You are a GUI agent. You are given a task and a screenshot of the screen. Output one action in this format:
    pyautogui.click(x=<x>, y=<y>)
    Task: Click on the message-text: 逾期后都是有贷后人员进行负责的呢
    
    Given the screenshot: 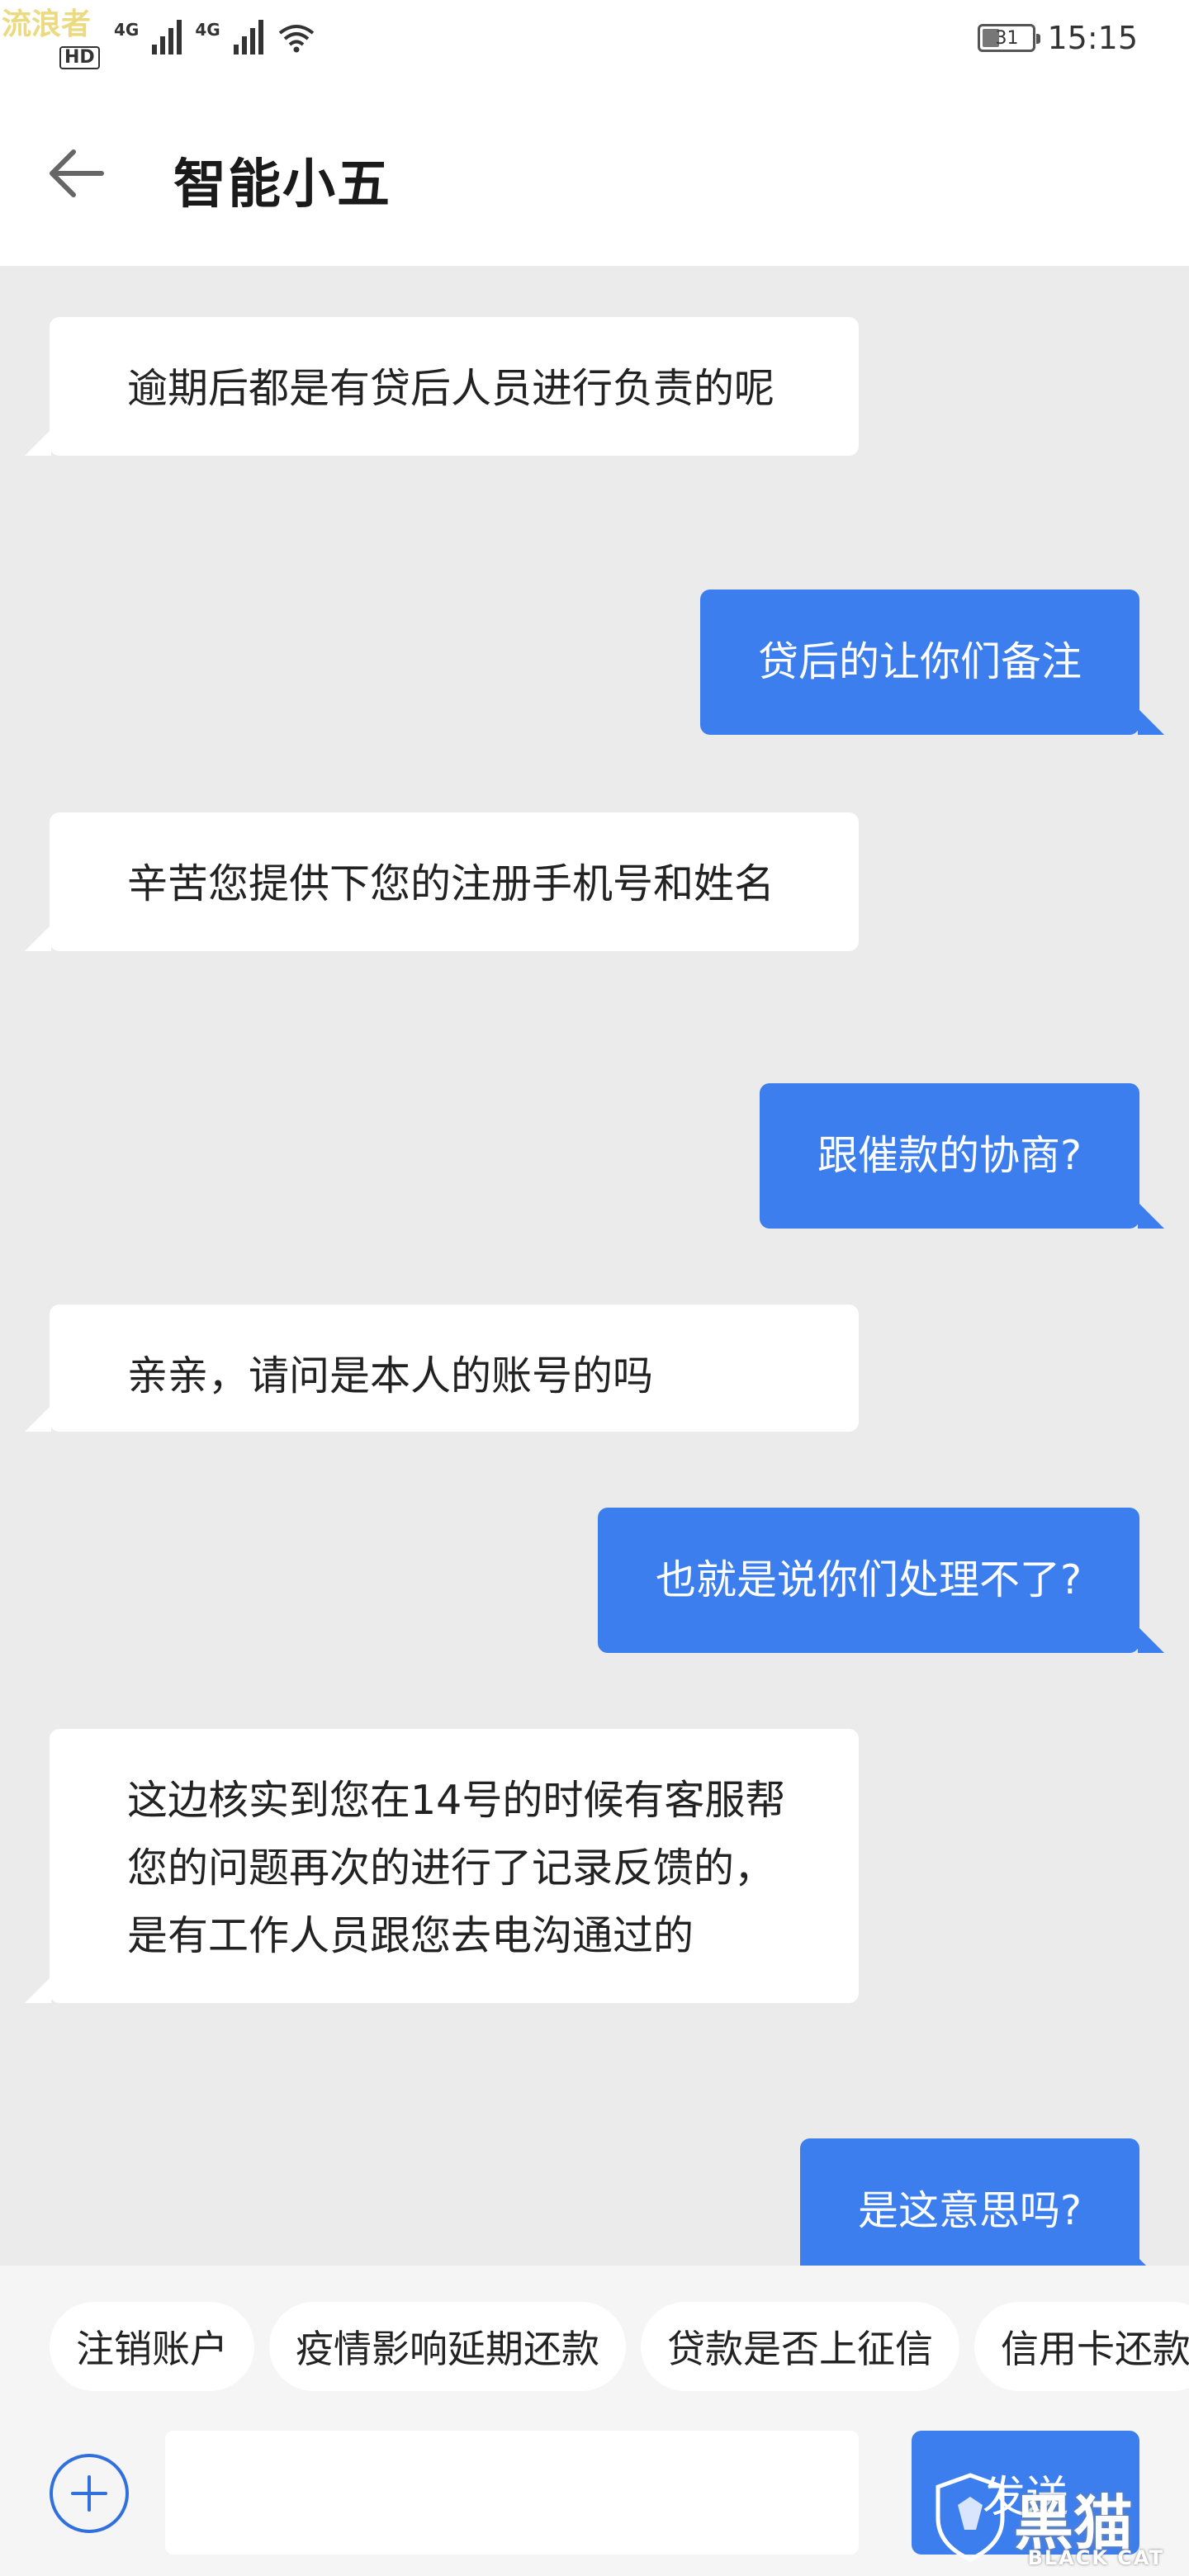 What is the action you would take?
    pyautogui.click(x=451, y=388)
    